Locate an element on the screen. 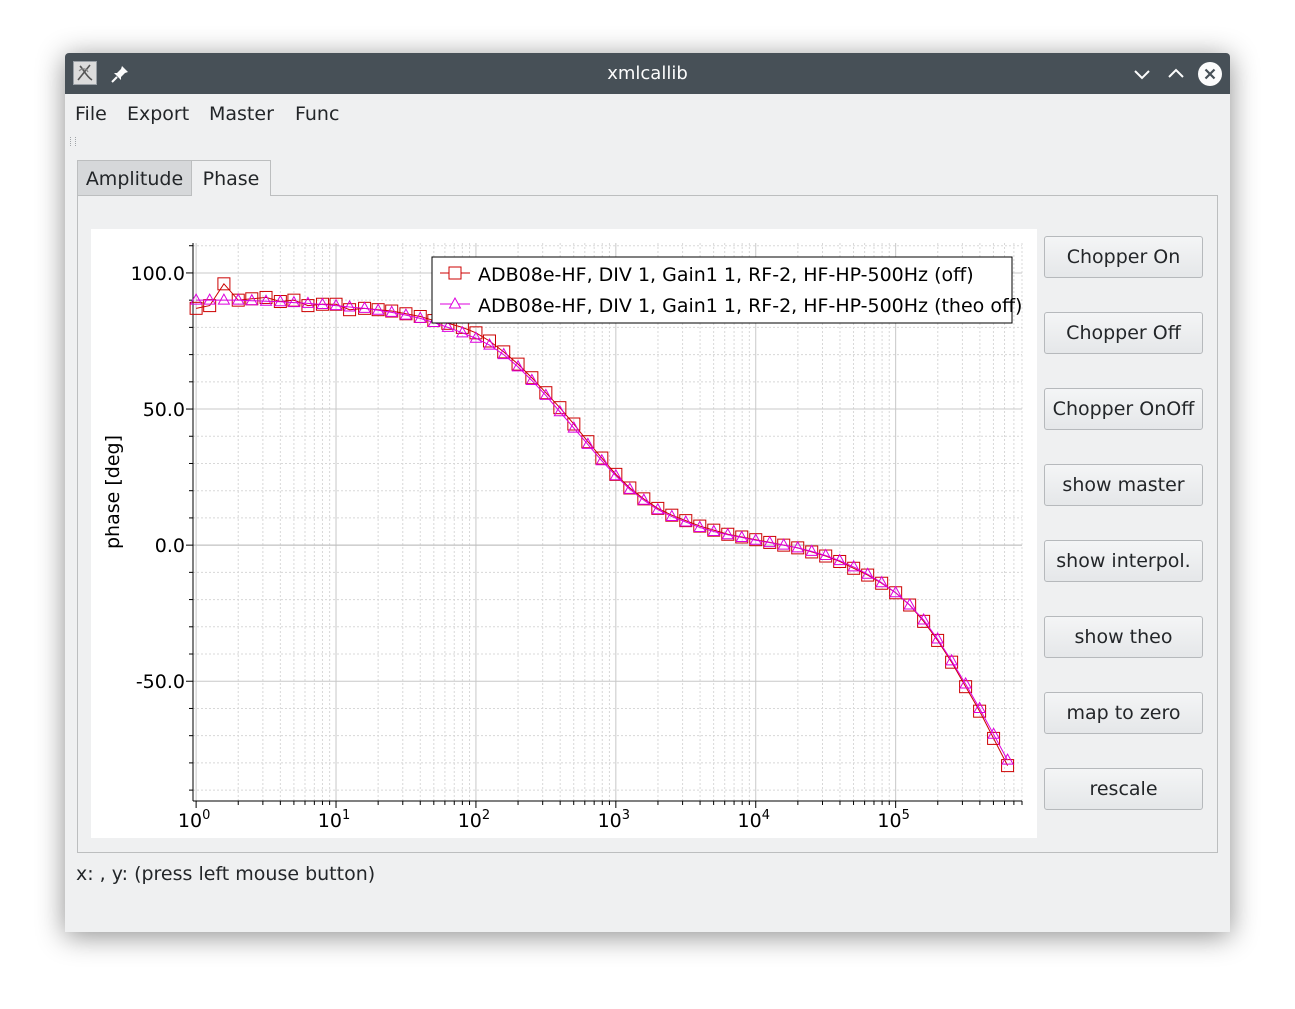 The image size is (1295, 1009). y-tick-label: 100.0 is located at coordinates (158, 274).